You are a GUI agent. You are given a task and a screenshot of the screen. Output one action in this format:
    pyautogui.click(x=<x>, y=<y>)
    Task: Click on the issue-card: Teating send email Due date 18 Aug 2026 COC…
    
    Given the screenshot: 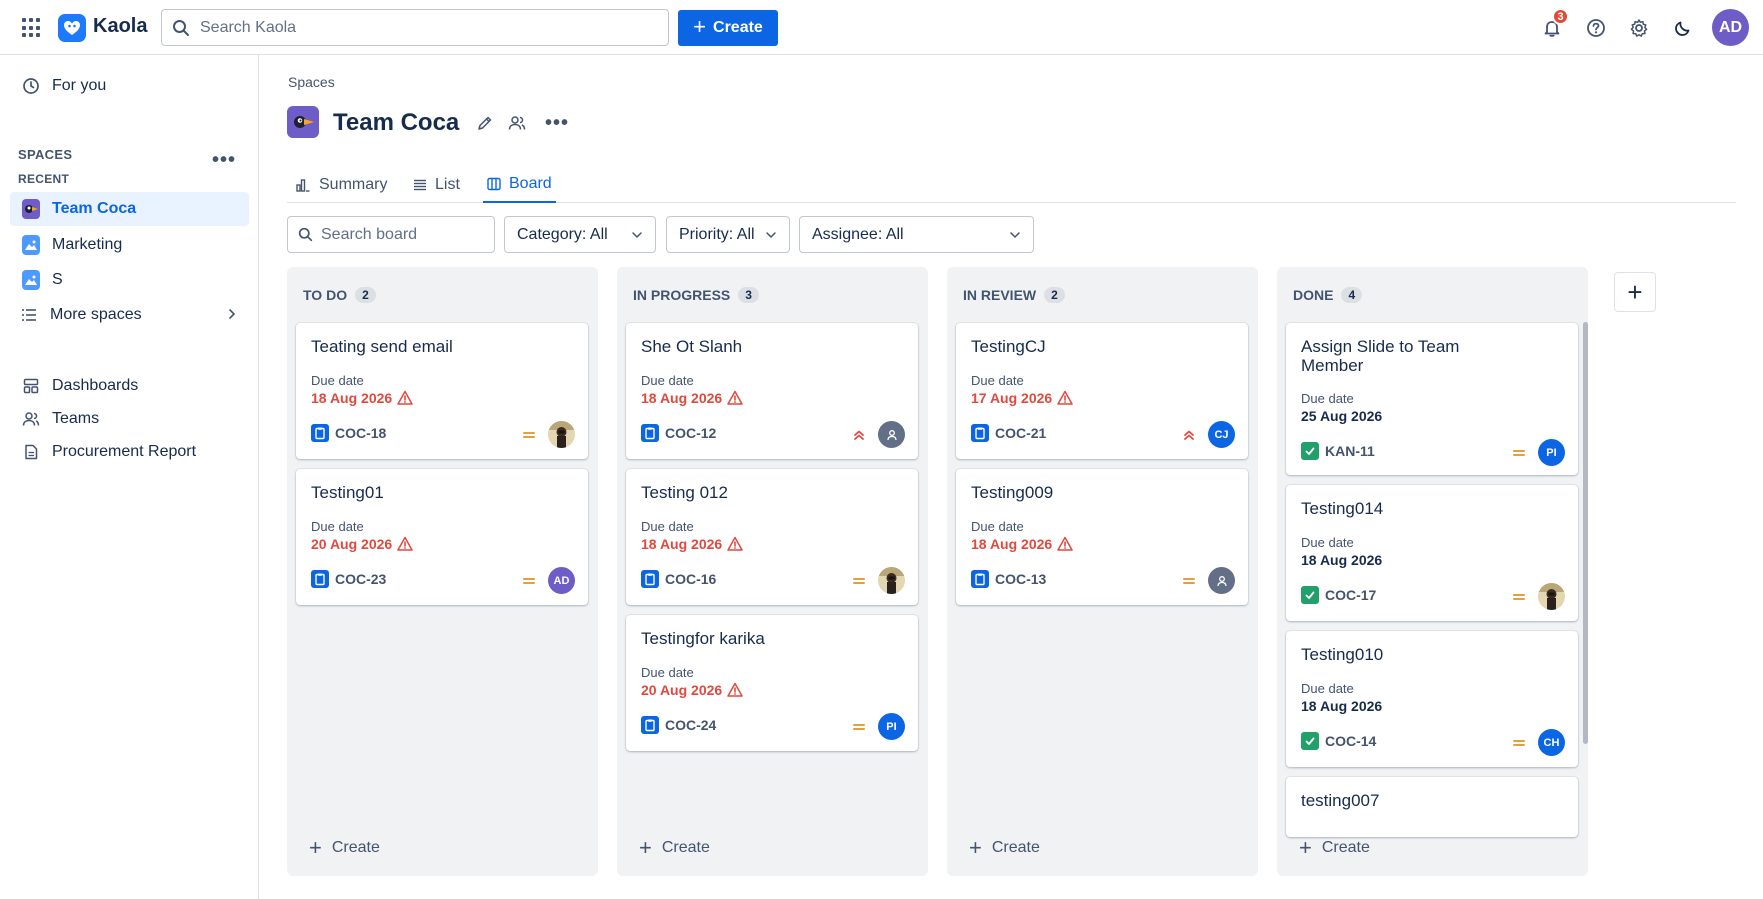 What is the action you would take?
    pyautogui.click(x=442, y=391)
    